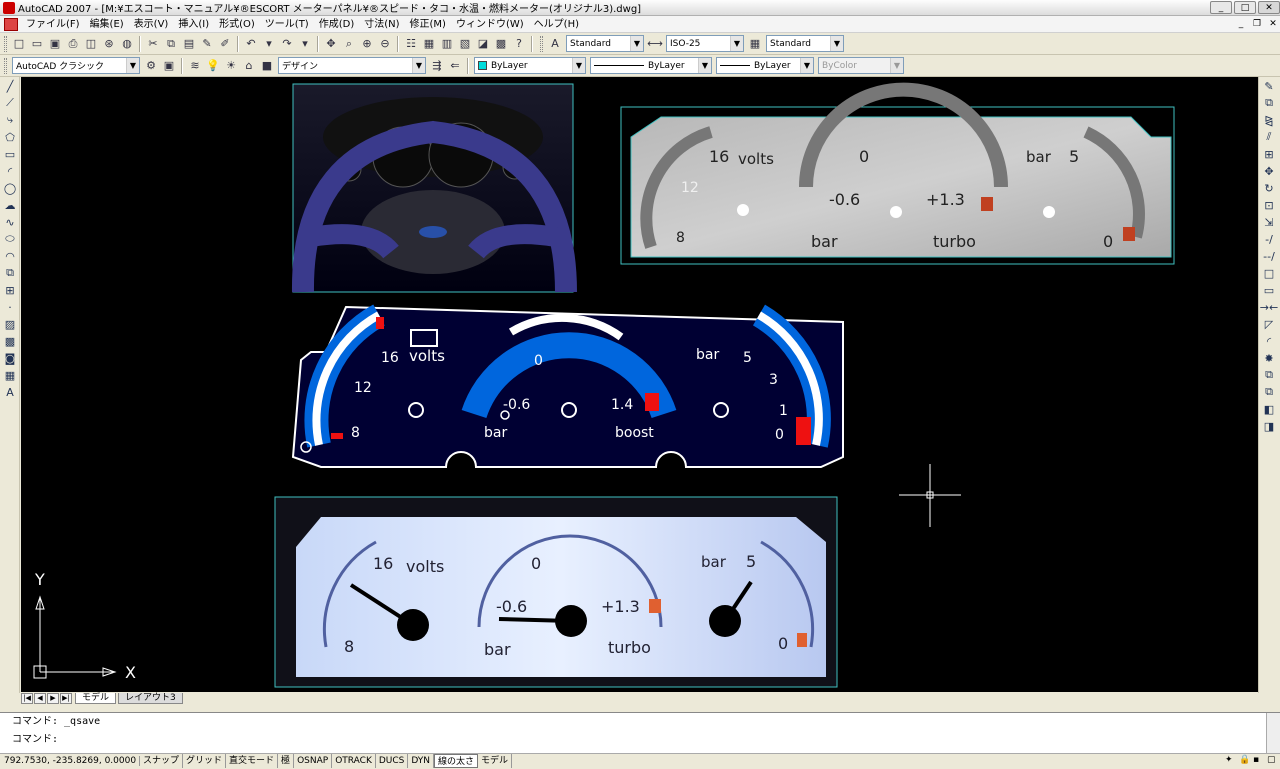  What do you see at coordinates (1269, 324) in the screenshot?
I see `chamfer-icon: ◸` at bounding box center [1269, 324].